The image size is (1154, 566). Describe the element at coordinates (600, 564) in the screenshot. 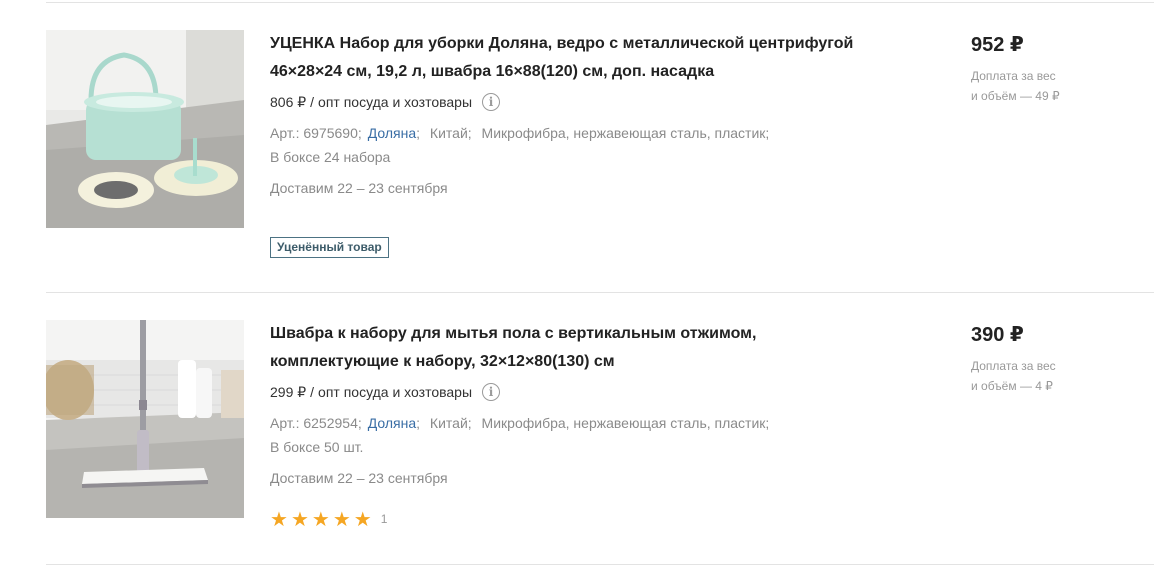

I see `bottom-divider` at that location.